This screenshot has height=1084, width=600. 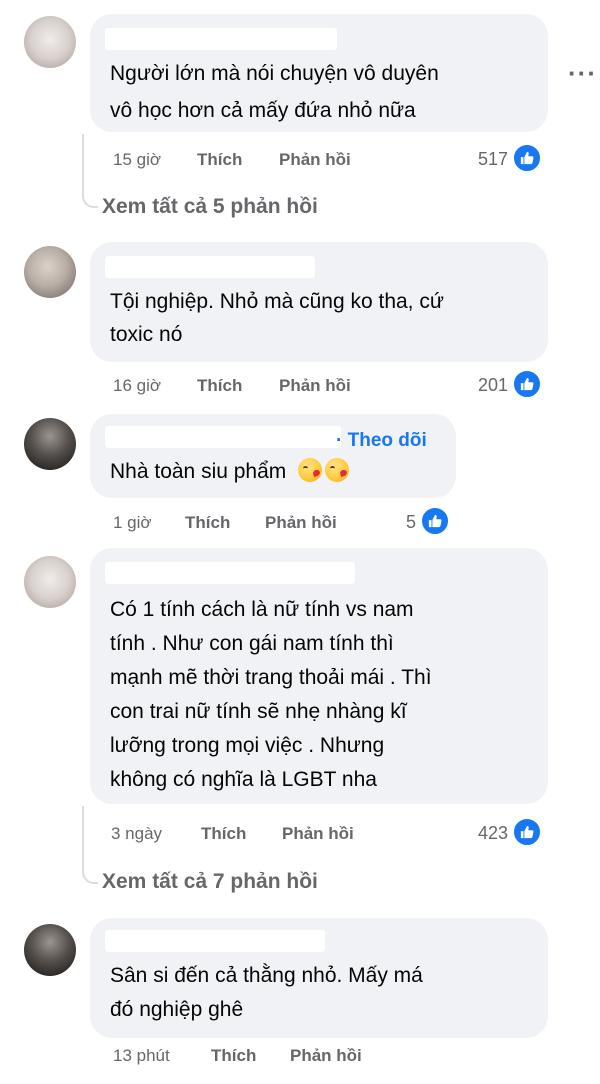 What do you see at coordinates (210, 882) in the screenshot?
I see `view-all-replies-link: Xem tất cả 7 phản hồi` at bounding box center [210, 882].